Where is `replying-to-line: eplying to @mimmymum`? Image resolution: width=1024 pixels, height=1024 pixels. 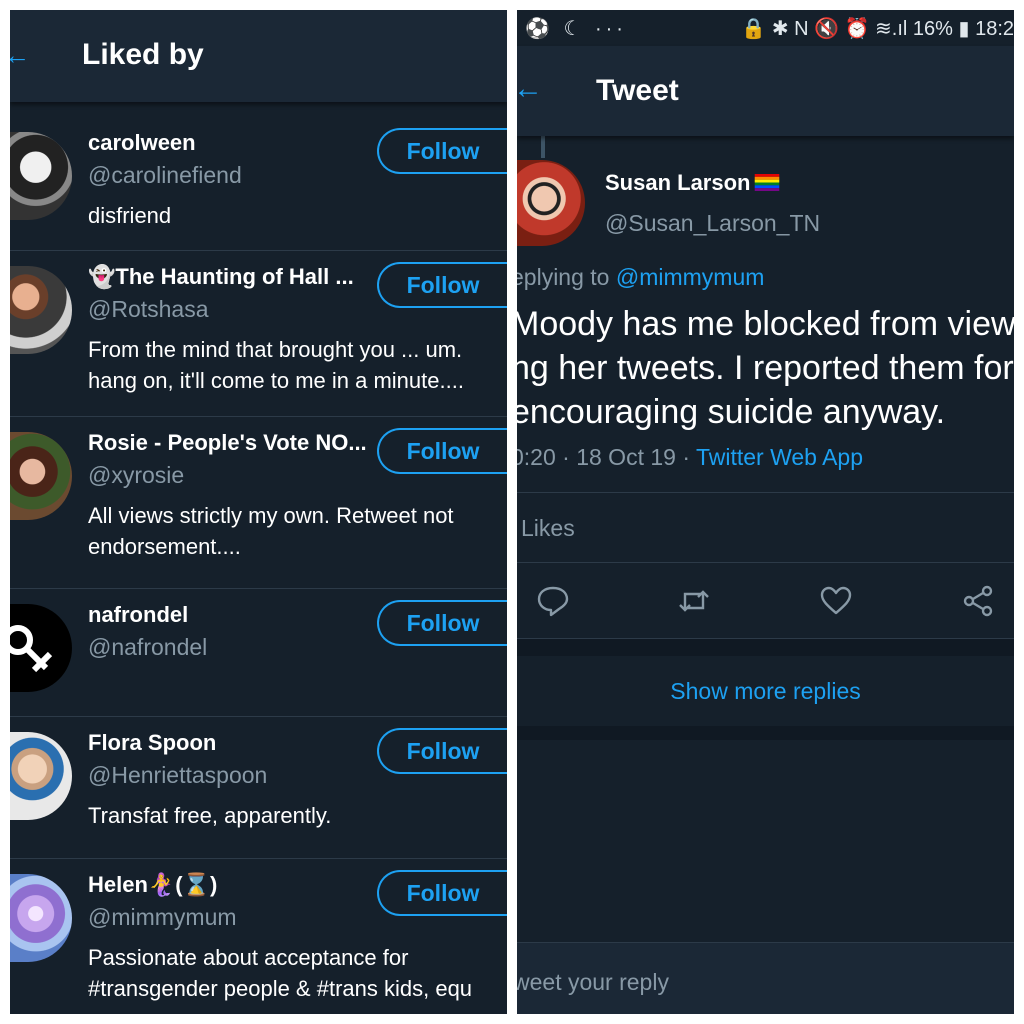 replying-to-line: eplying to @mimmymum is located at coordinates (640, 277).